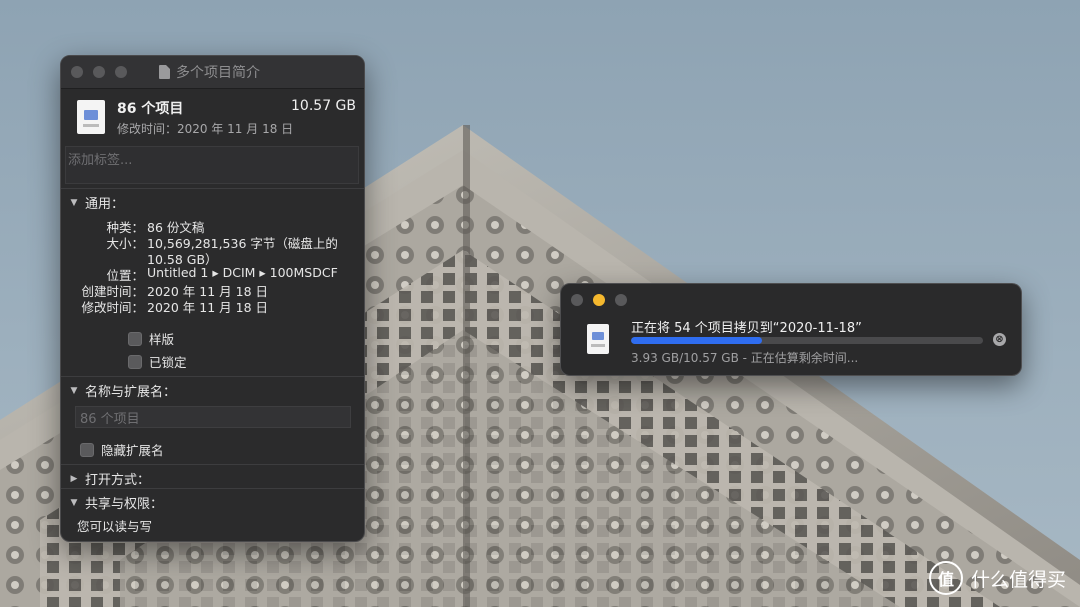 This screenshot has height=607, width=1080. What do you see at coordinates (207, 307) in the screenshot?
I see `modified-value: 2020 年 11 月 18 日` at bounding box center [207, 307].